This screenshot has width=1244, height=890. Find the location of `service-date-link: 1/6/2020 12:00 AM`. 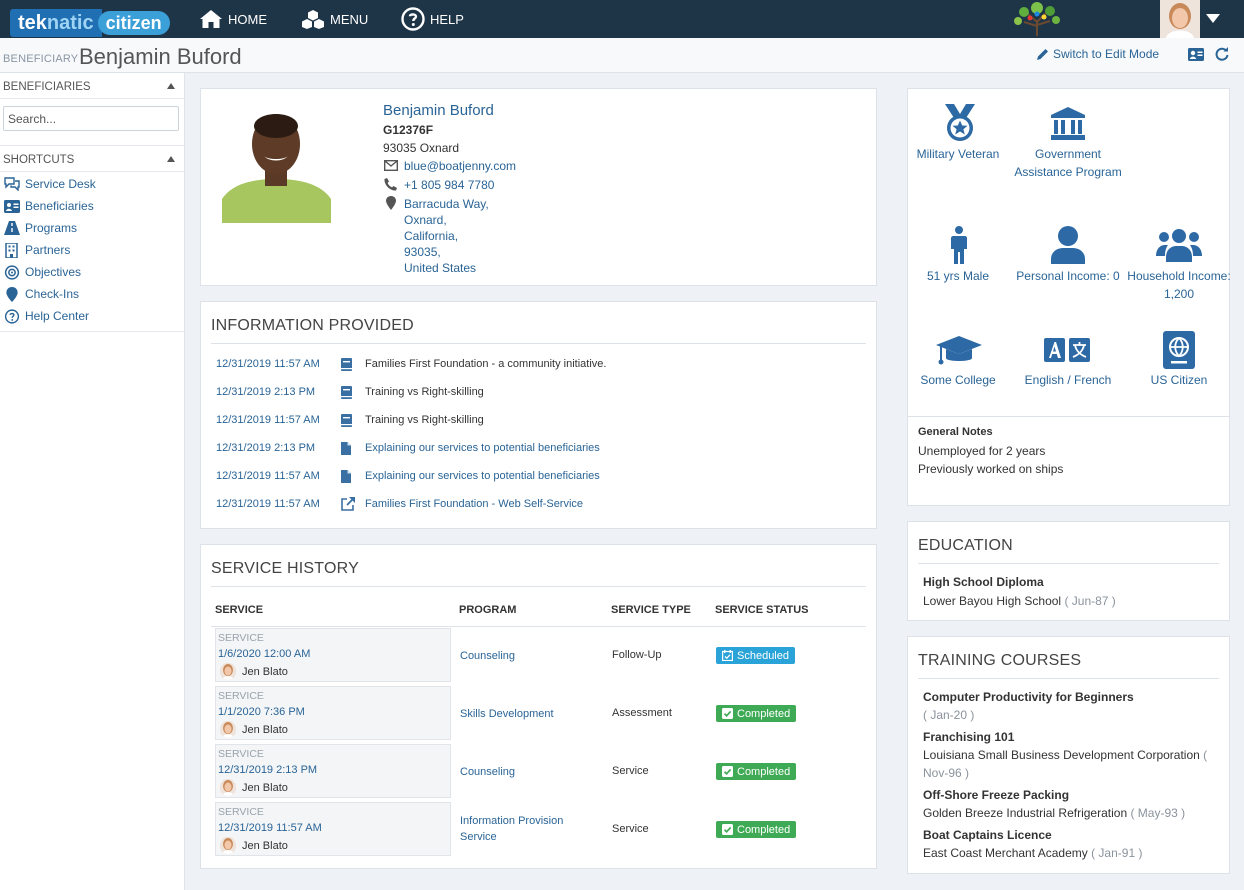

service-date-link: 1/6/2020 12:00 AM is located at coordinates (264, 654).